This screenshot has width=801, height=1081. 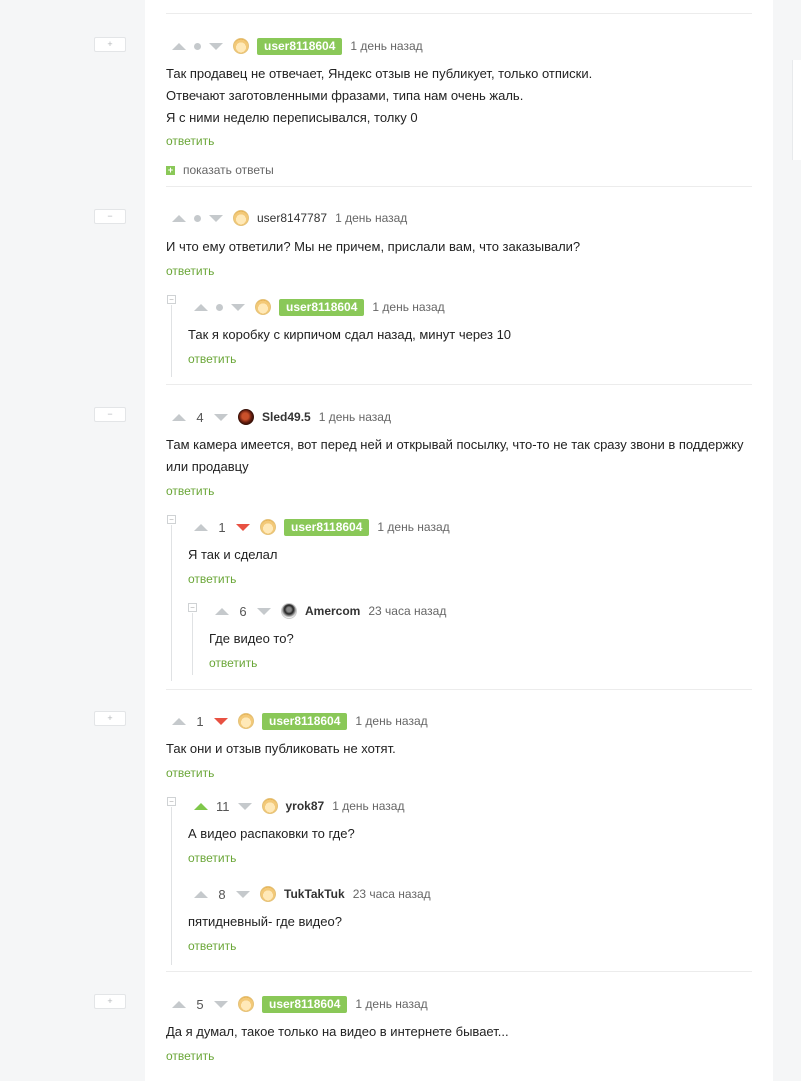 What do you see at coordinates (332, 611) in the screenshot?
I see `author-name: Amercom` at bounding box center [332, 611].